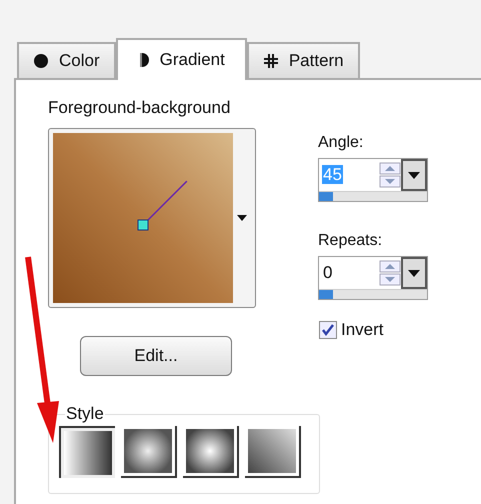  I want to click on field-value: 45, so click(332, 174).